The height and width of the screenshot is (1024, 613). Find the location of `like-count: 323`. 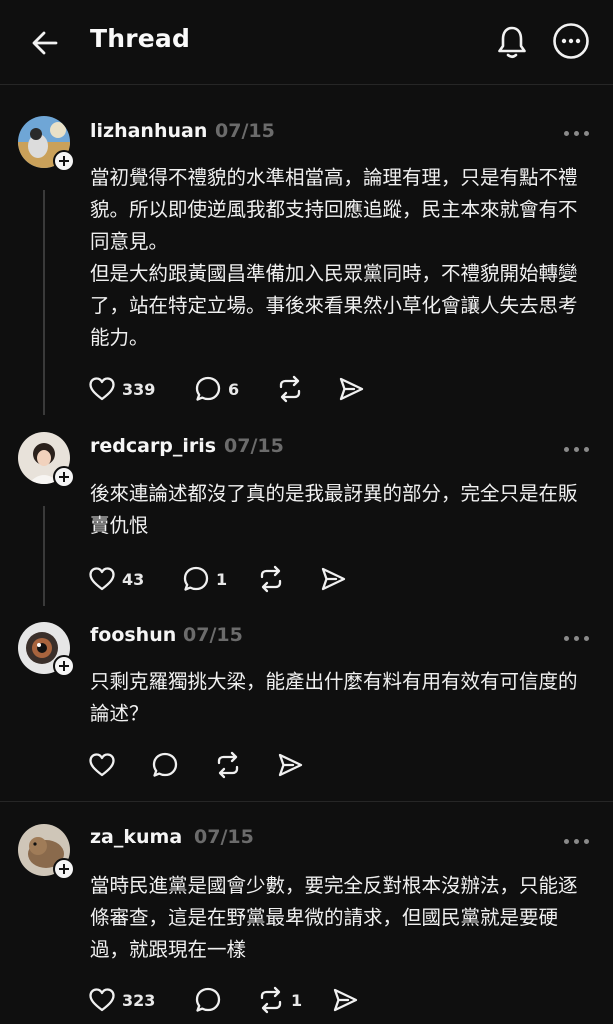

like-count: 323 is located at coordinates (139, 1000).